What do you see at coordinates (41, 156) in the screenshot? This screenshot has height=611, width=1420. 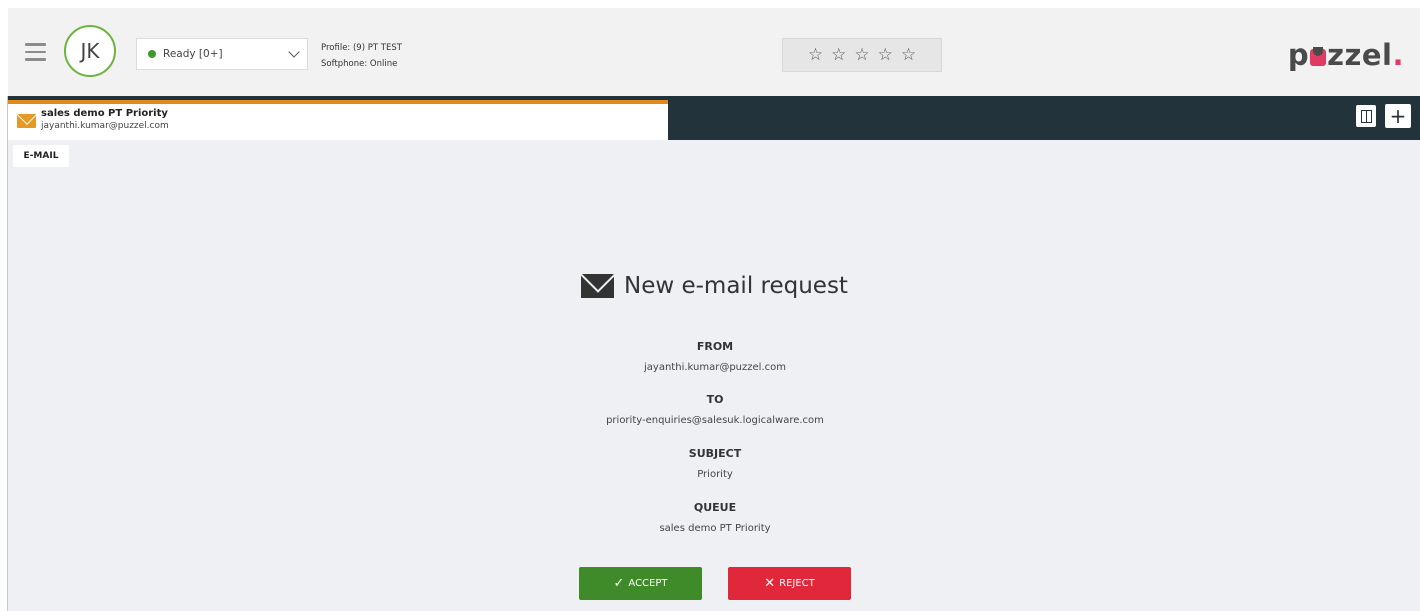 I see `channel-label: E-MAIL` at bounding box center [41, 156].